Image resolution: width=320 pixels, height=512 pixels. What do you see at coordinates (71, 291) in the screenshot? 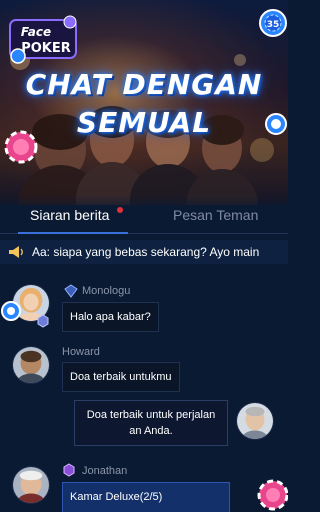
I see `level-badge-icon` at bounding box center [71, 291].